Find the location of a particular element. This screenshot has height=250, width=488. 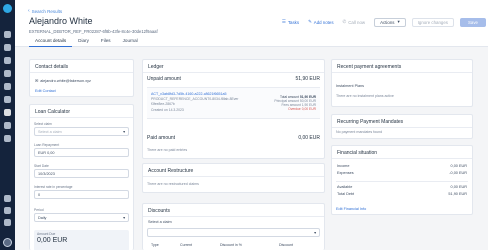

paid-label: Paid amount is located at coordinates (161, 138).